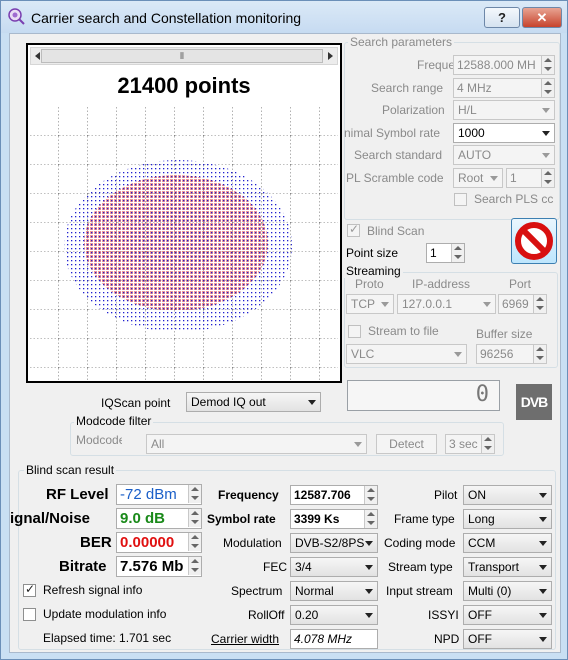  What do you see at coordinates (29, 589) in the screenshot?
I see `refresh-signal-checkbox` at bounding box center [29, 589].